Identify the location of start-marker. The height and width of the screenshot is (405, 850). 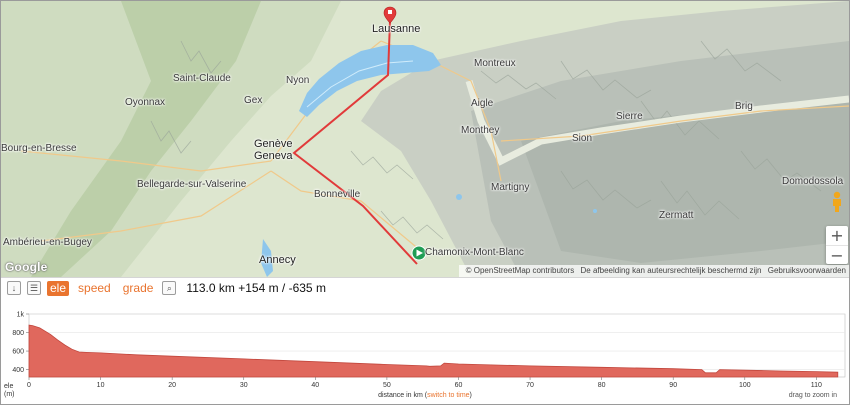
(419, 253).